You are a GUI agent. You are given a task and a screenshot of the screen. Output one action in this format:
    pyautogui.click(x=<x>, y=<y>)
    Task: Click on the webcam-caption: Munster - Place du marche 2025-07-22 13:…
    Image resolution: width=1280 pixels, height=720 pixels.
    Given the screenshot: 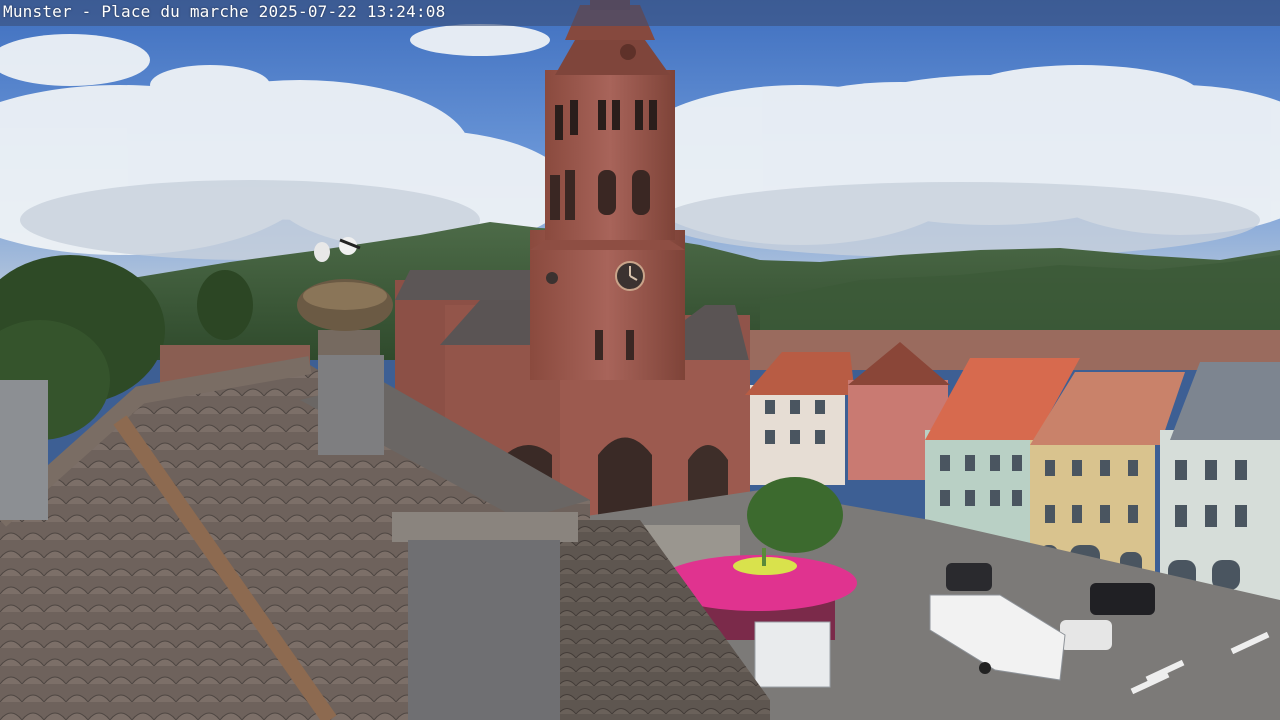 What is the action you would take?
    pyautogui.click(x=224, y=11)
    